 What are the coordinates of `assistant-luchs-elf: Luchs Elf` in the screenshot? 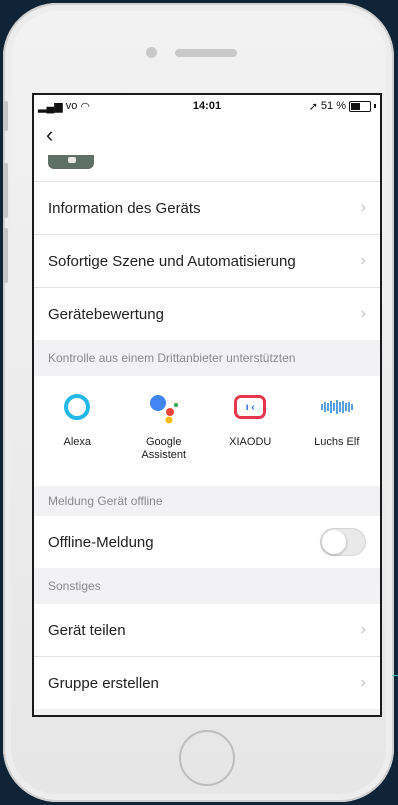 It's located at (337, 438).